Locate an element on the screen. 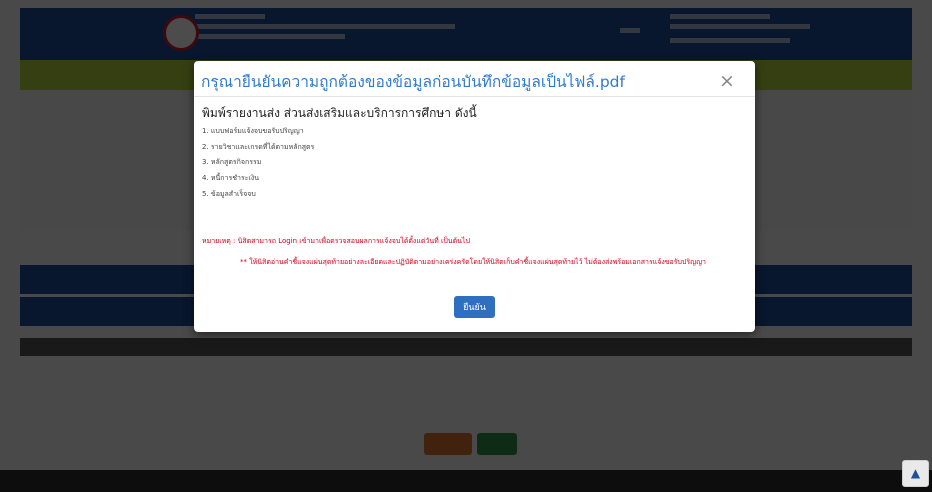 The height and width of the screenshot is (492, 932). close-icon: × is located at coordinates (727, 81).